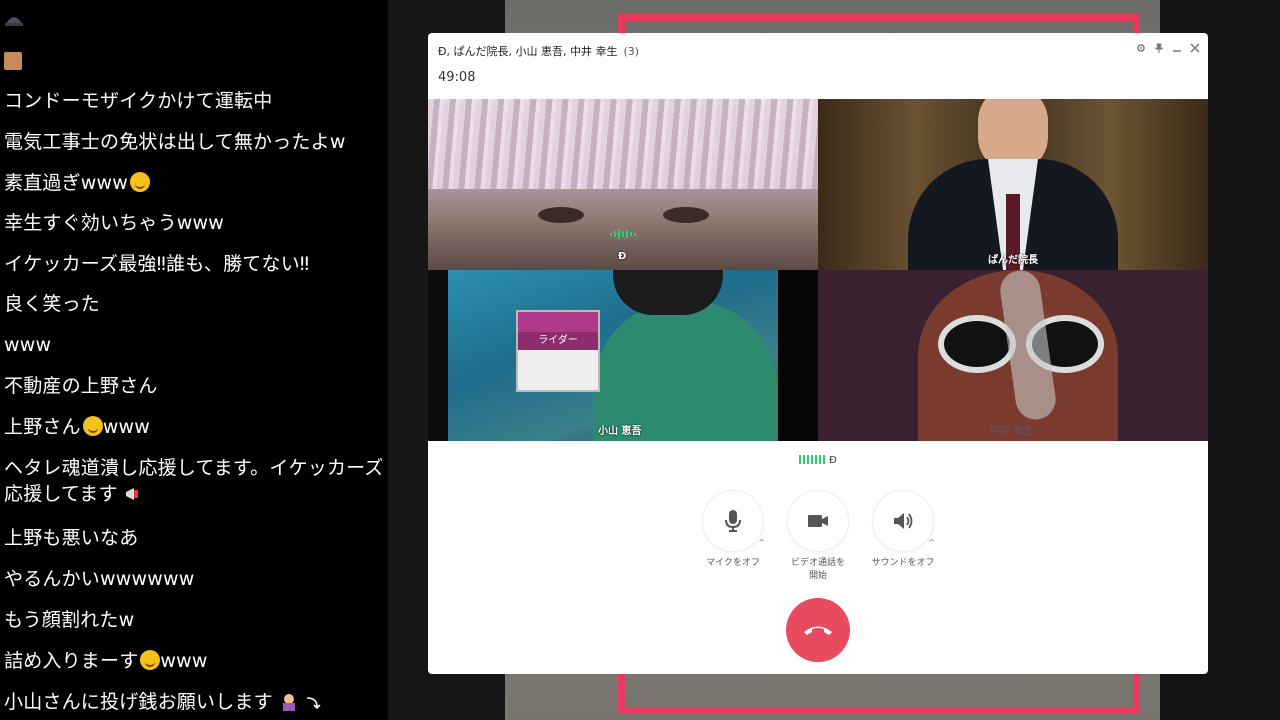 The width and height of the screenshot is (1280, 720). I want to click on chat-message: もう顔割れたw, so click(69, 620).